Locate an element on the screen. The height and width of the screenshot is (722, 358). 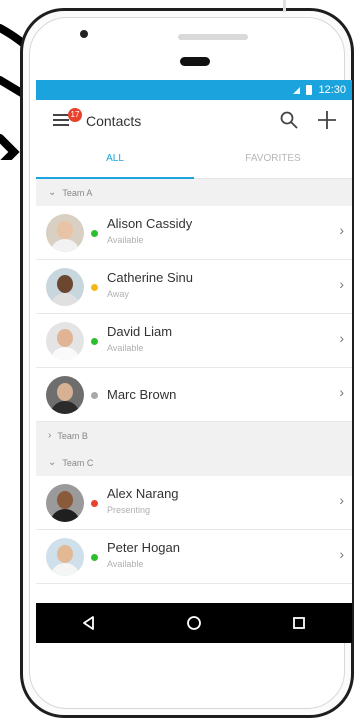
contact-row: Peter Hogan Available › is located at coordinates (194, 557).